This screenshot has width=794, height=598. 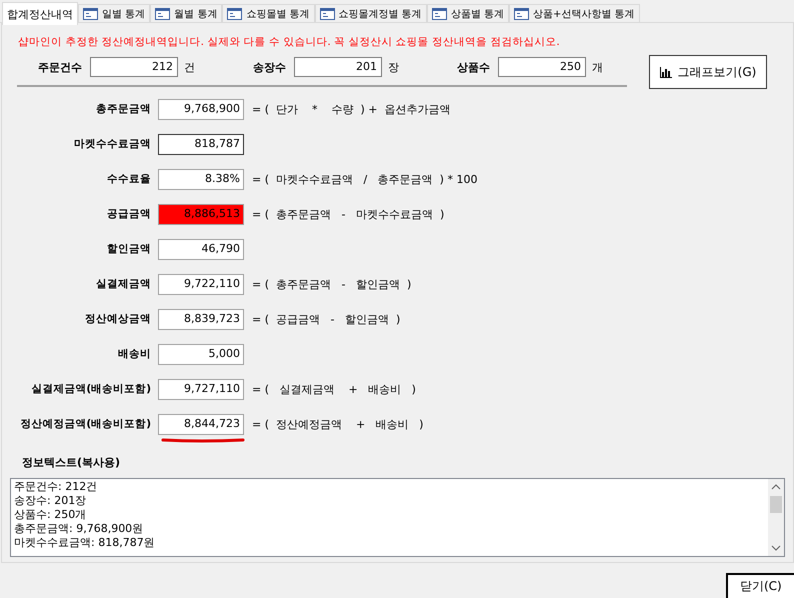 I want to click on input-field: 9,768,900, so click(x=201, y=109).